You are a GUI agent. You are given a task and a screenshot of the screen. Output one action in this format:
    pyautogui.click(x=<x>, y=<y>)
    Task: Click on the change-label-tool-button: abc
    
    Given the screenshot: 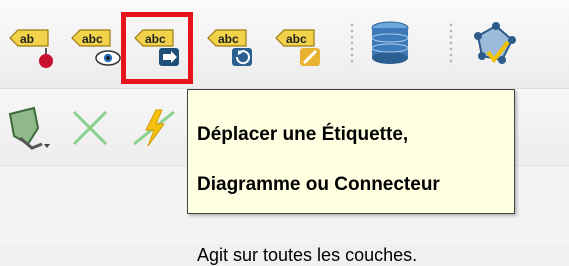 What is the action you would take?
    pyautogui.click(x=298, y=44)
    